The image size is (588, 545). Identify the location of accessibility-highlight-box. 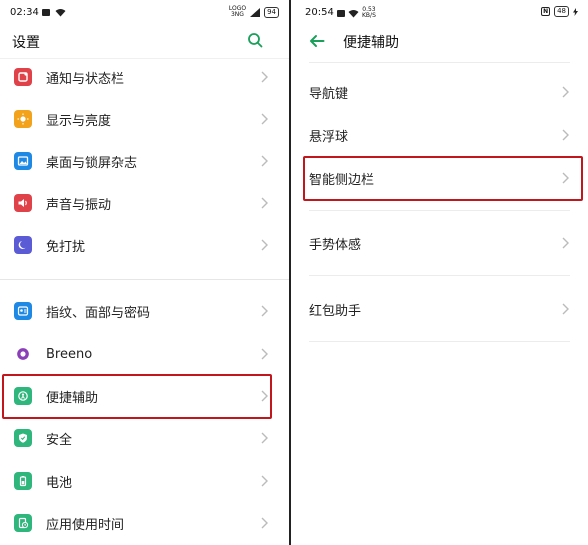
(137, 396).